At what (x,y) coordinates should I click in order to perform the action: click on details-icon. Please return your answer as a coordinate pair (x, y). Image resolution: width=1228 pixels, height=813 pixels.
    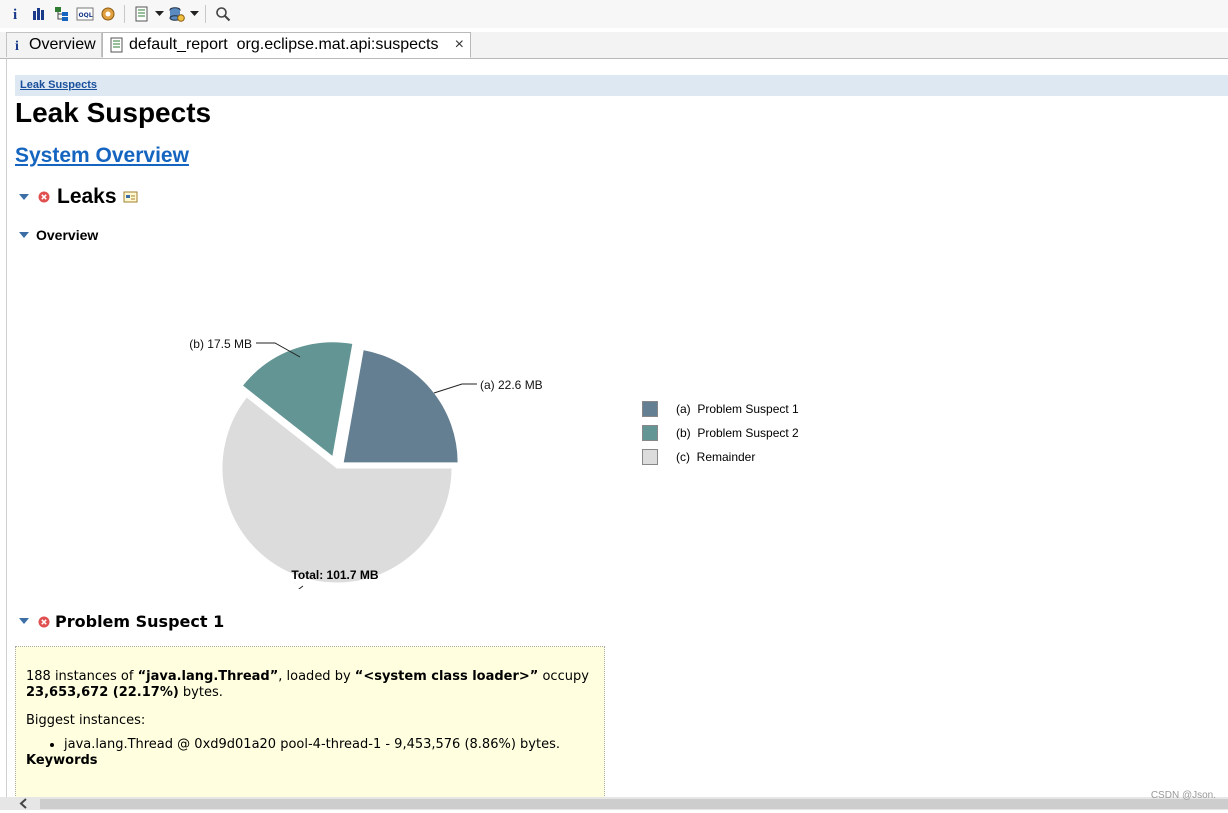
    Looking at the image, I should click on (130, 197).